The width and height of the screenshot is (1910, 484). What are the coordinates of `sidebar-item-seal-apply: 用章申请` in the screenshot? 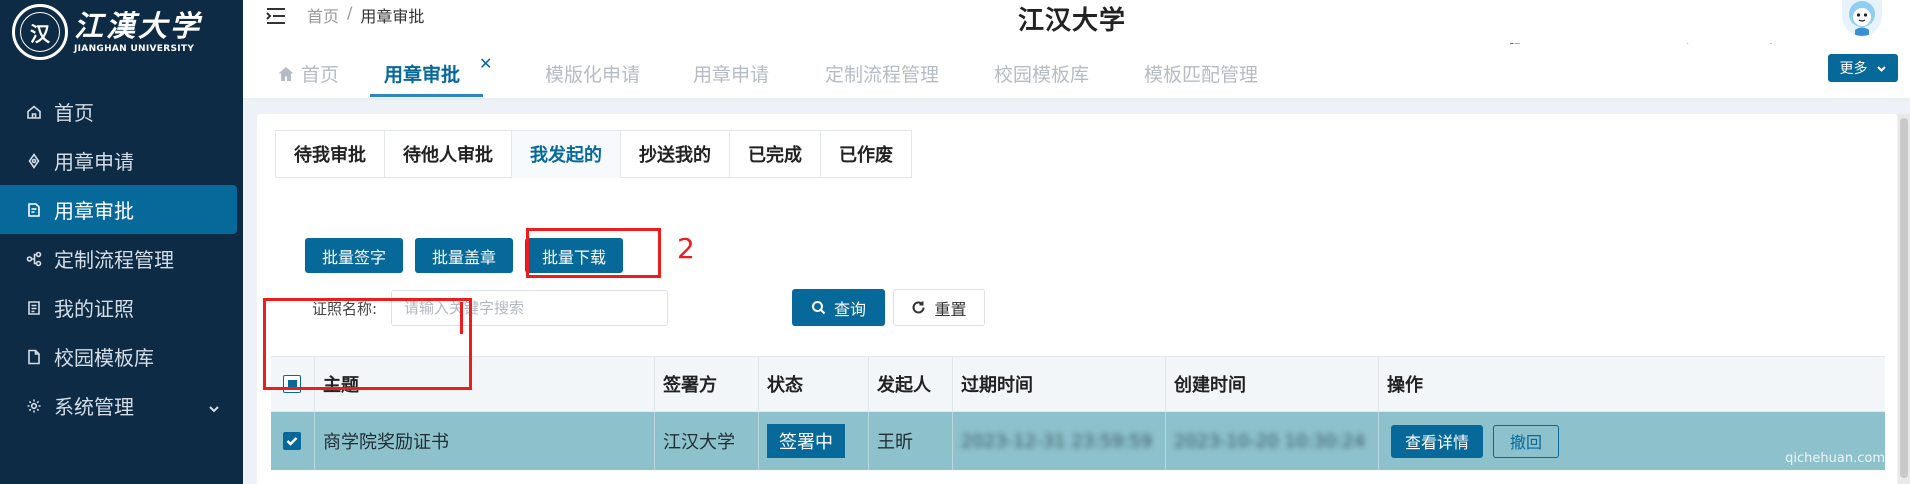 It's located at (121, 160).